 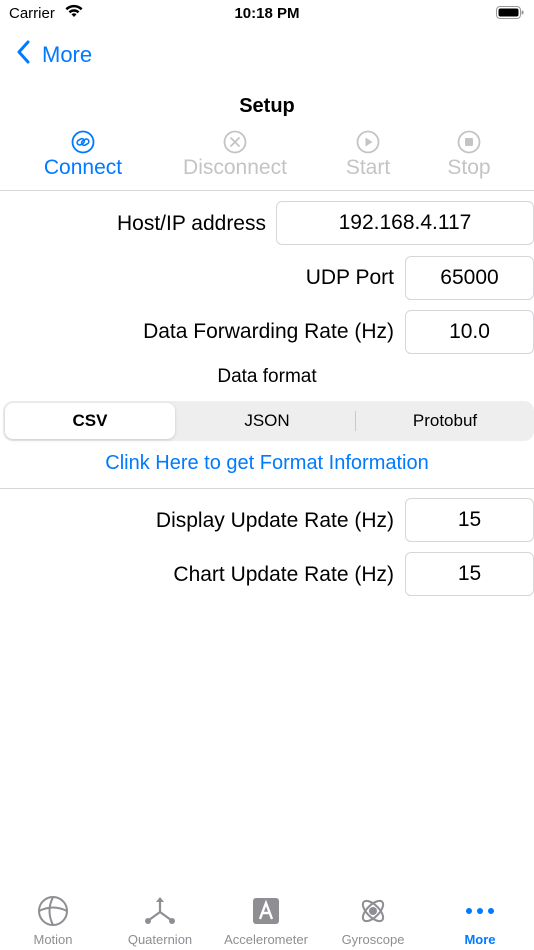 I want to click on udp-port-input: 65000, so click(x=469, y=278).